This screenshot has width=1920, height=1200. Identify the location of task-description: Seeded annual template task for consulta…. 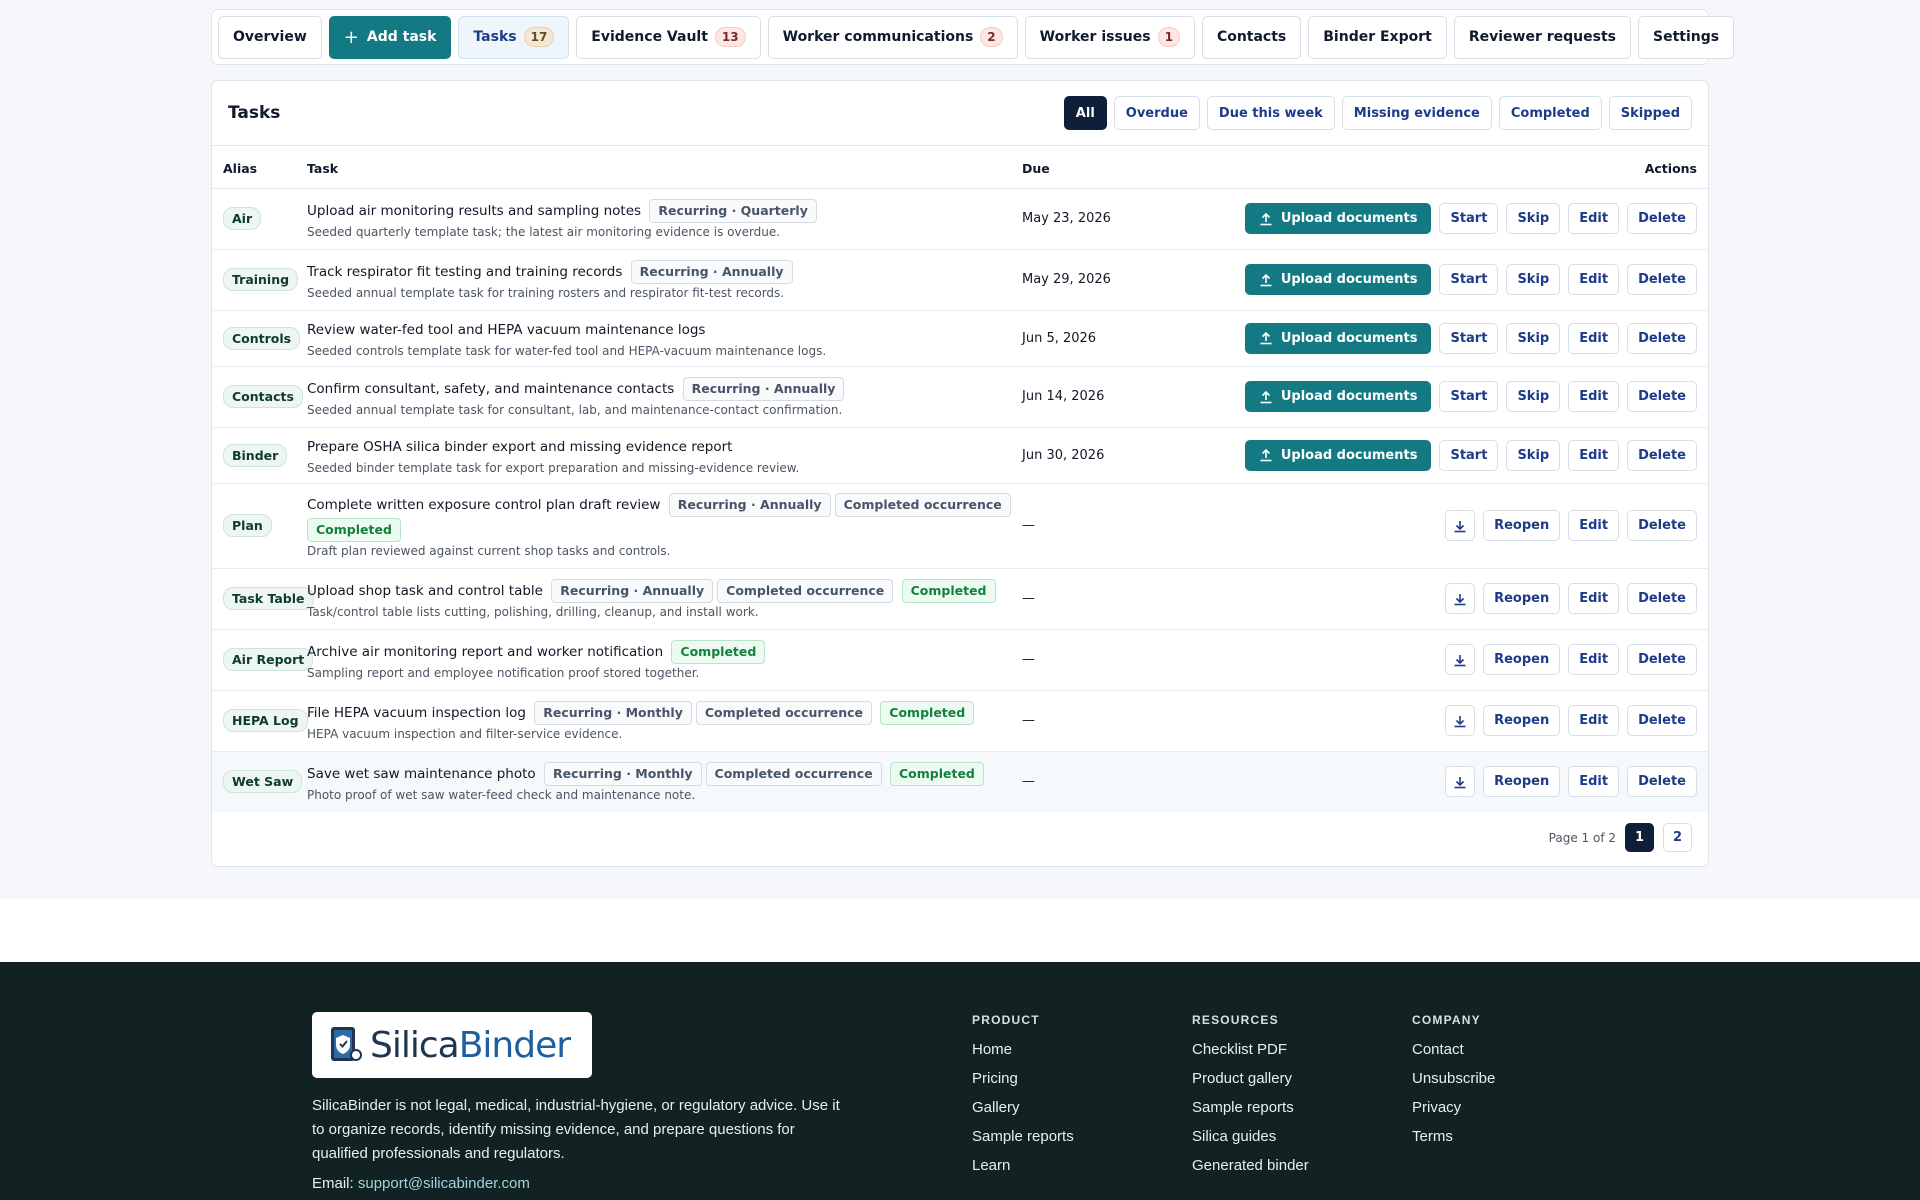
(575, 409).